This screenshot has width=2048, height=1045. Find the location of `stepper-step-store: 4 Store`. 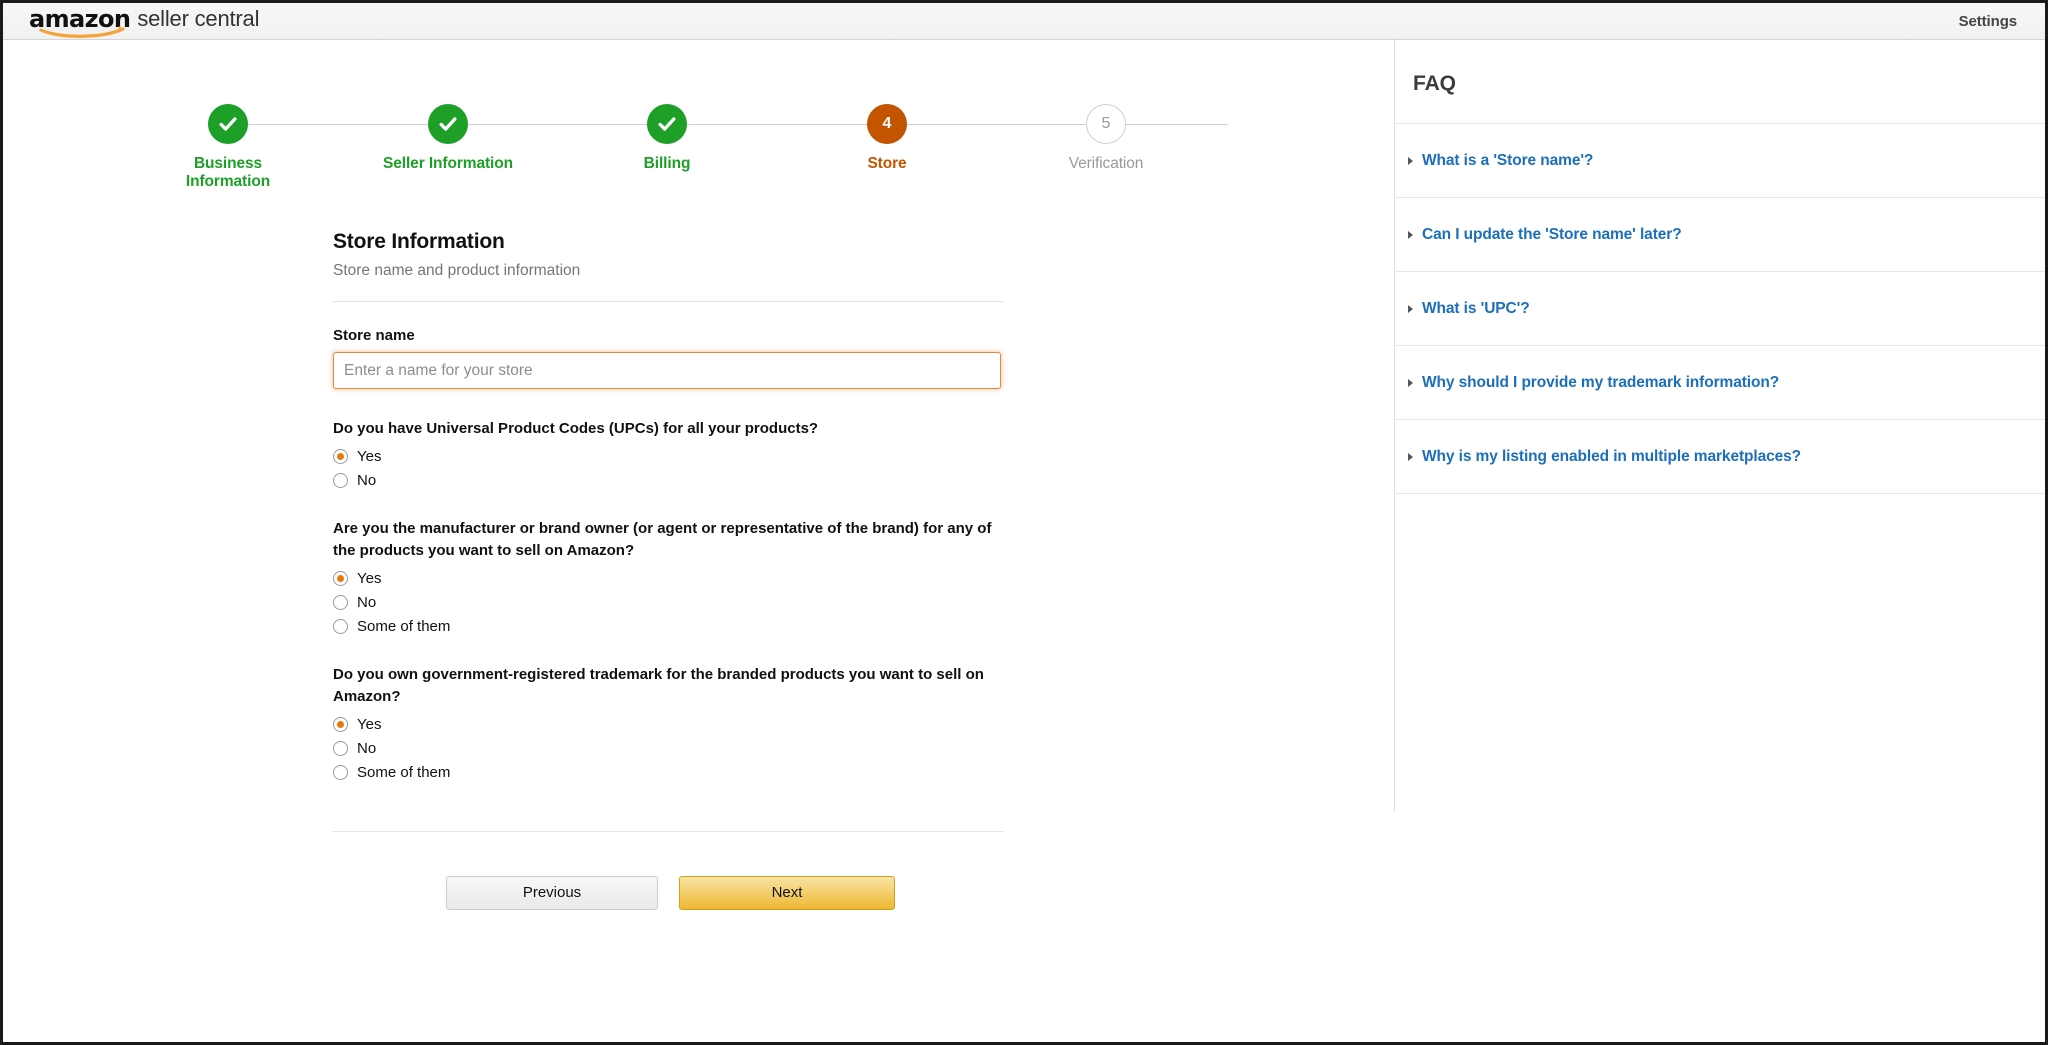

stepper-step-store: 4 Store is located at coordinates (887, 138).